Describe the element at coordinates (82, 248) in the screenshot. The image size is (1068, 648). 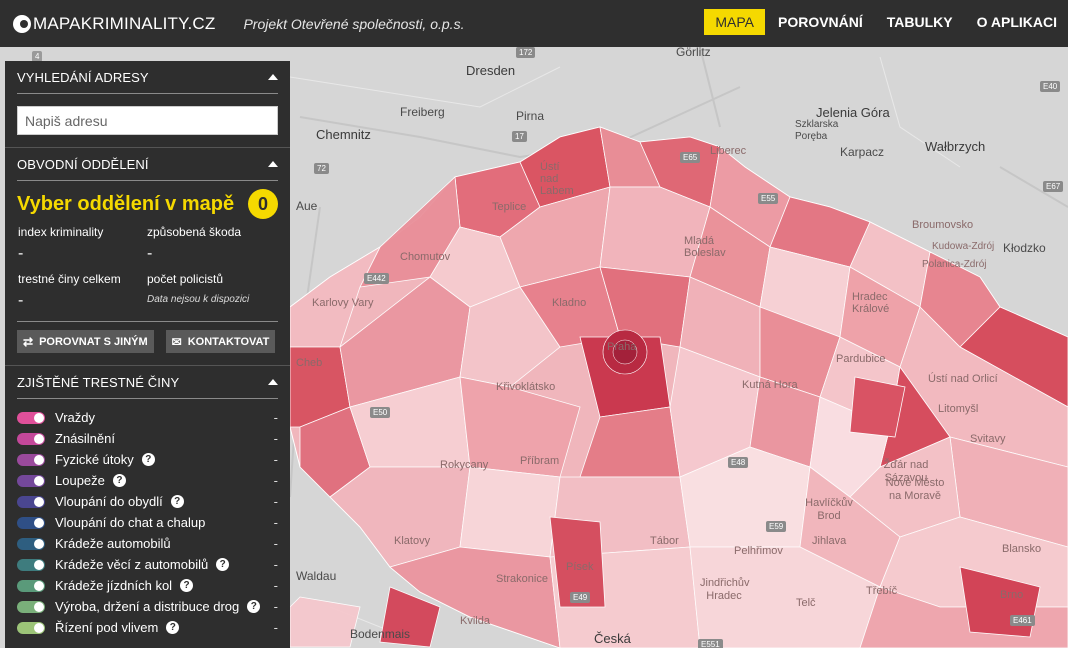
I see `stat-crime-index: index kriminality -` at that location.